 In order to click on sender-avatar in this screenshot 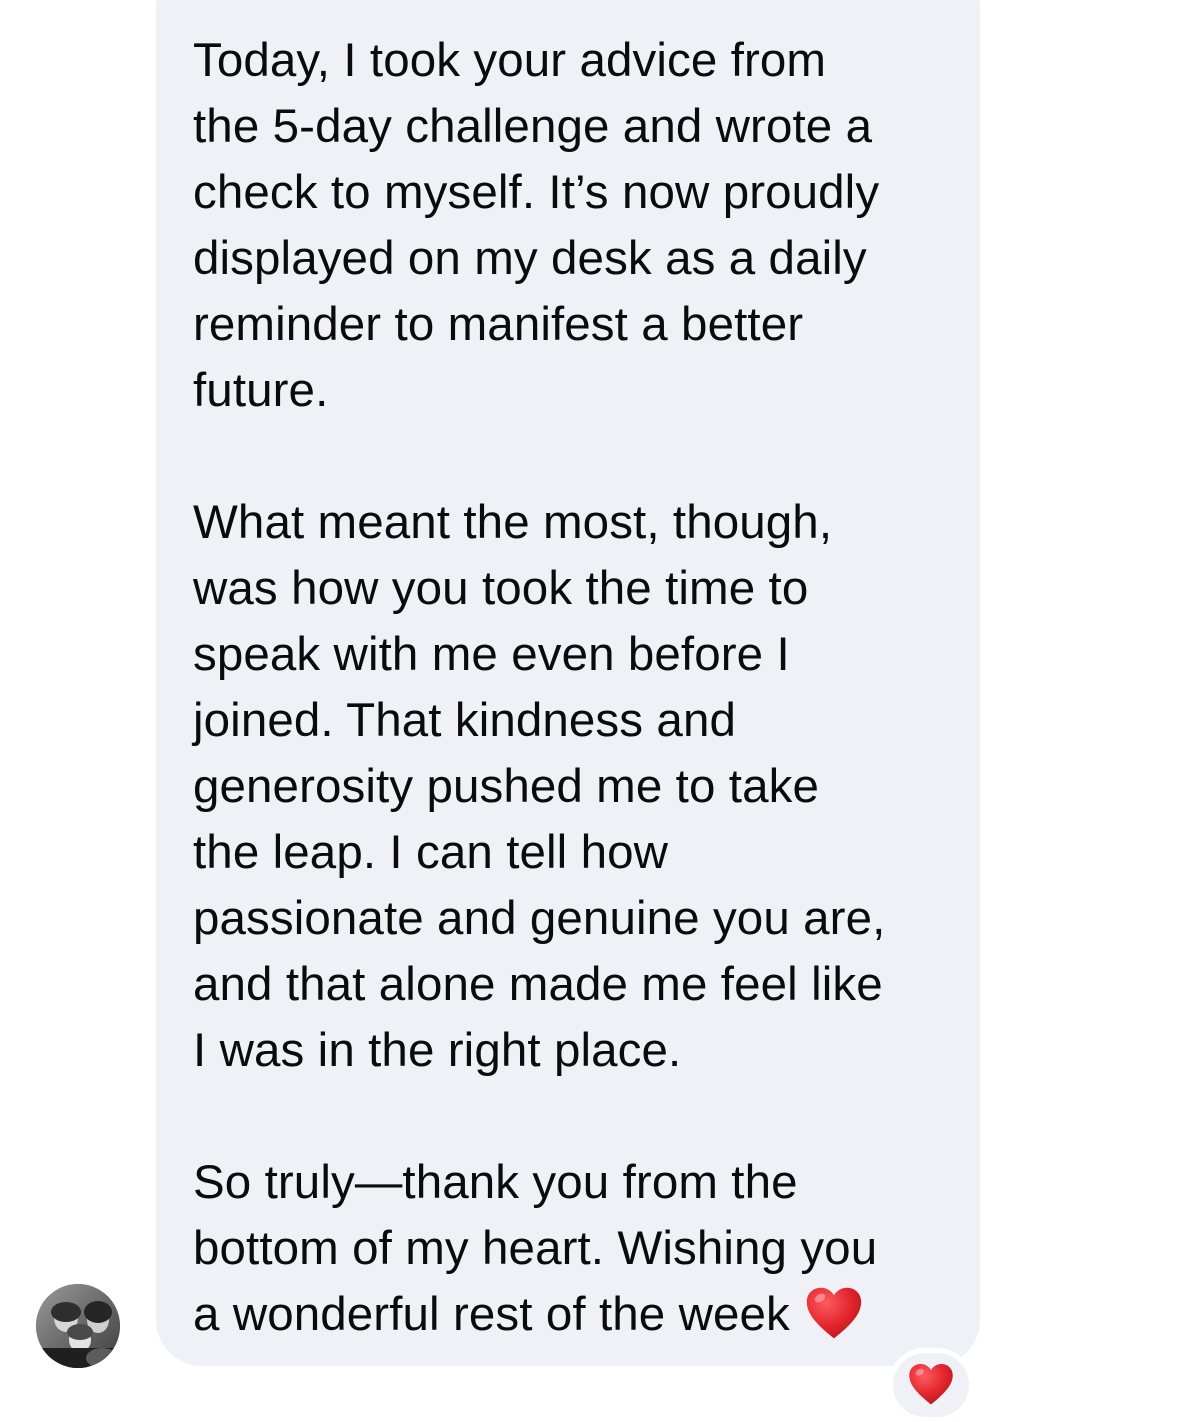, I will do `click(78, 1326)`.